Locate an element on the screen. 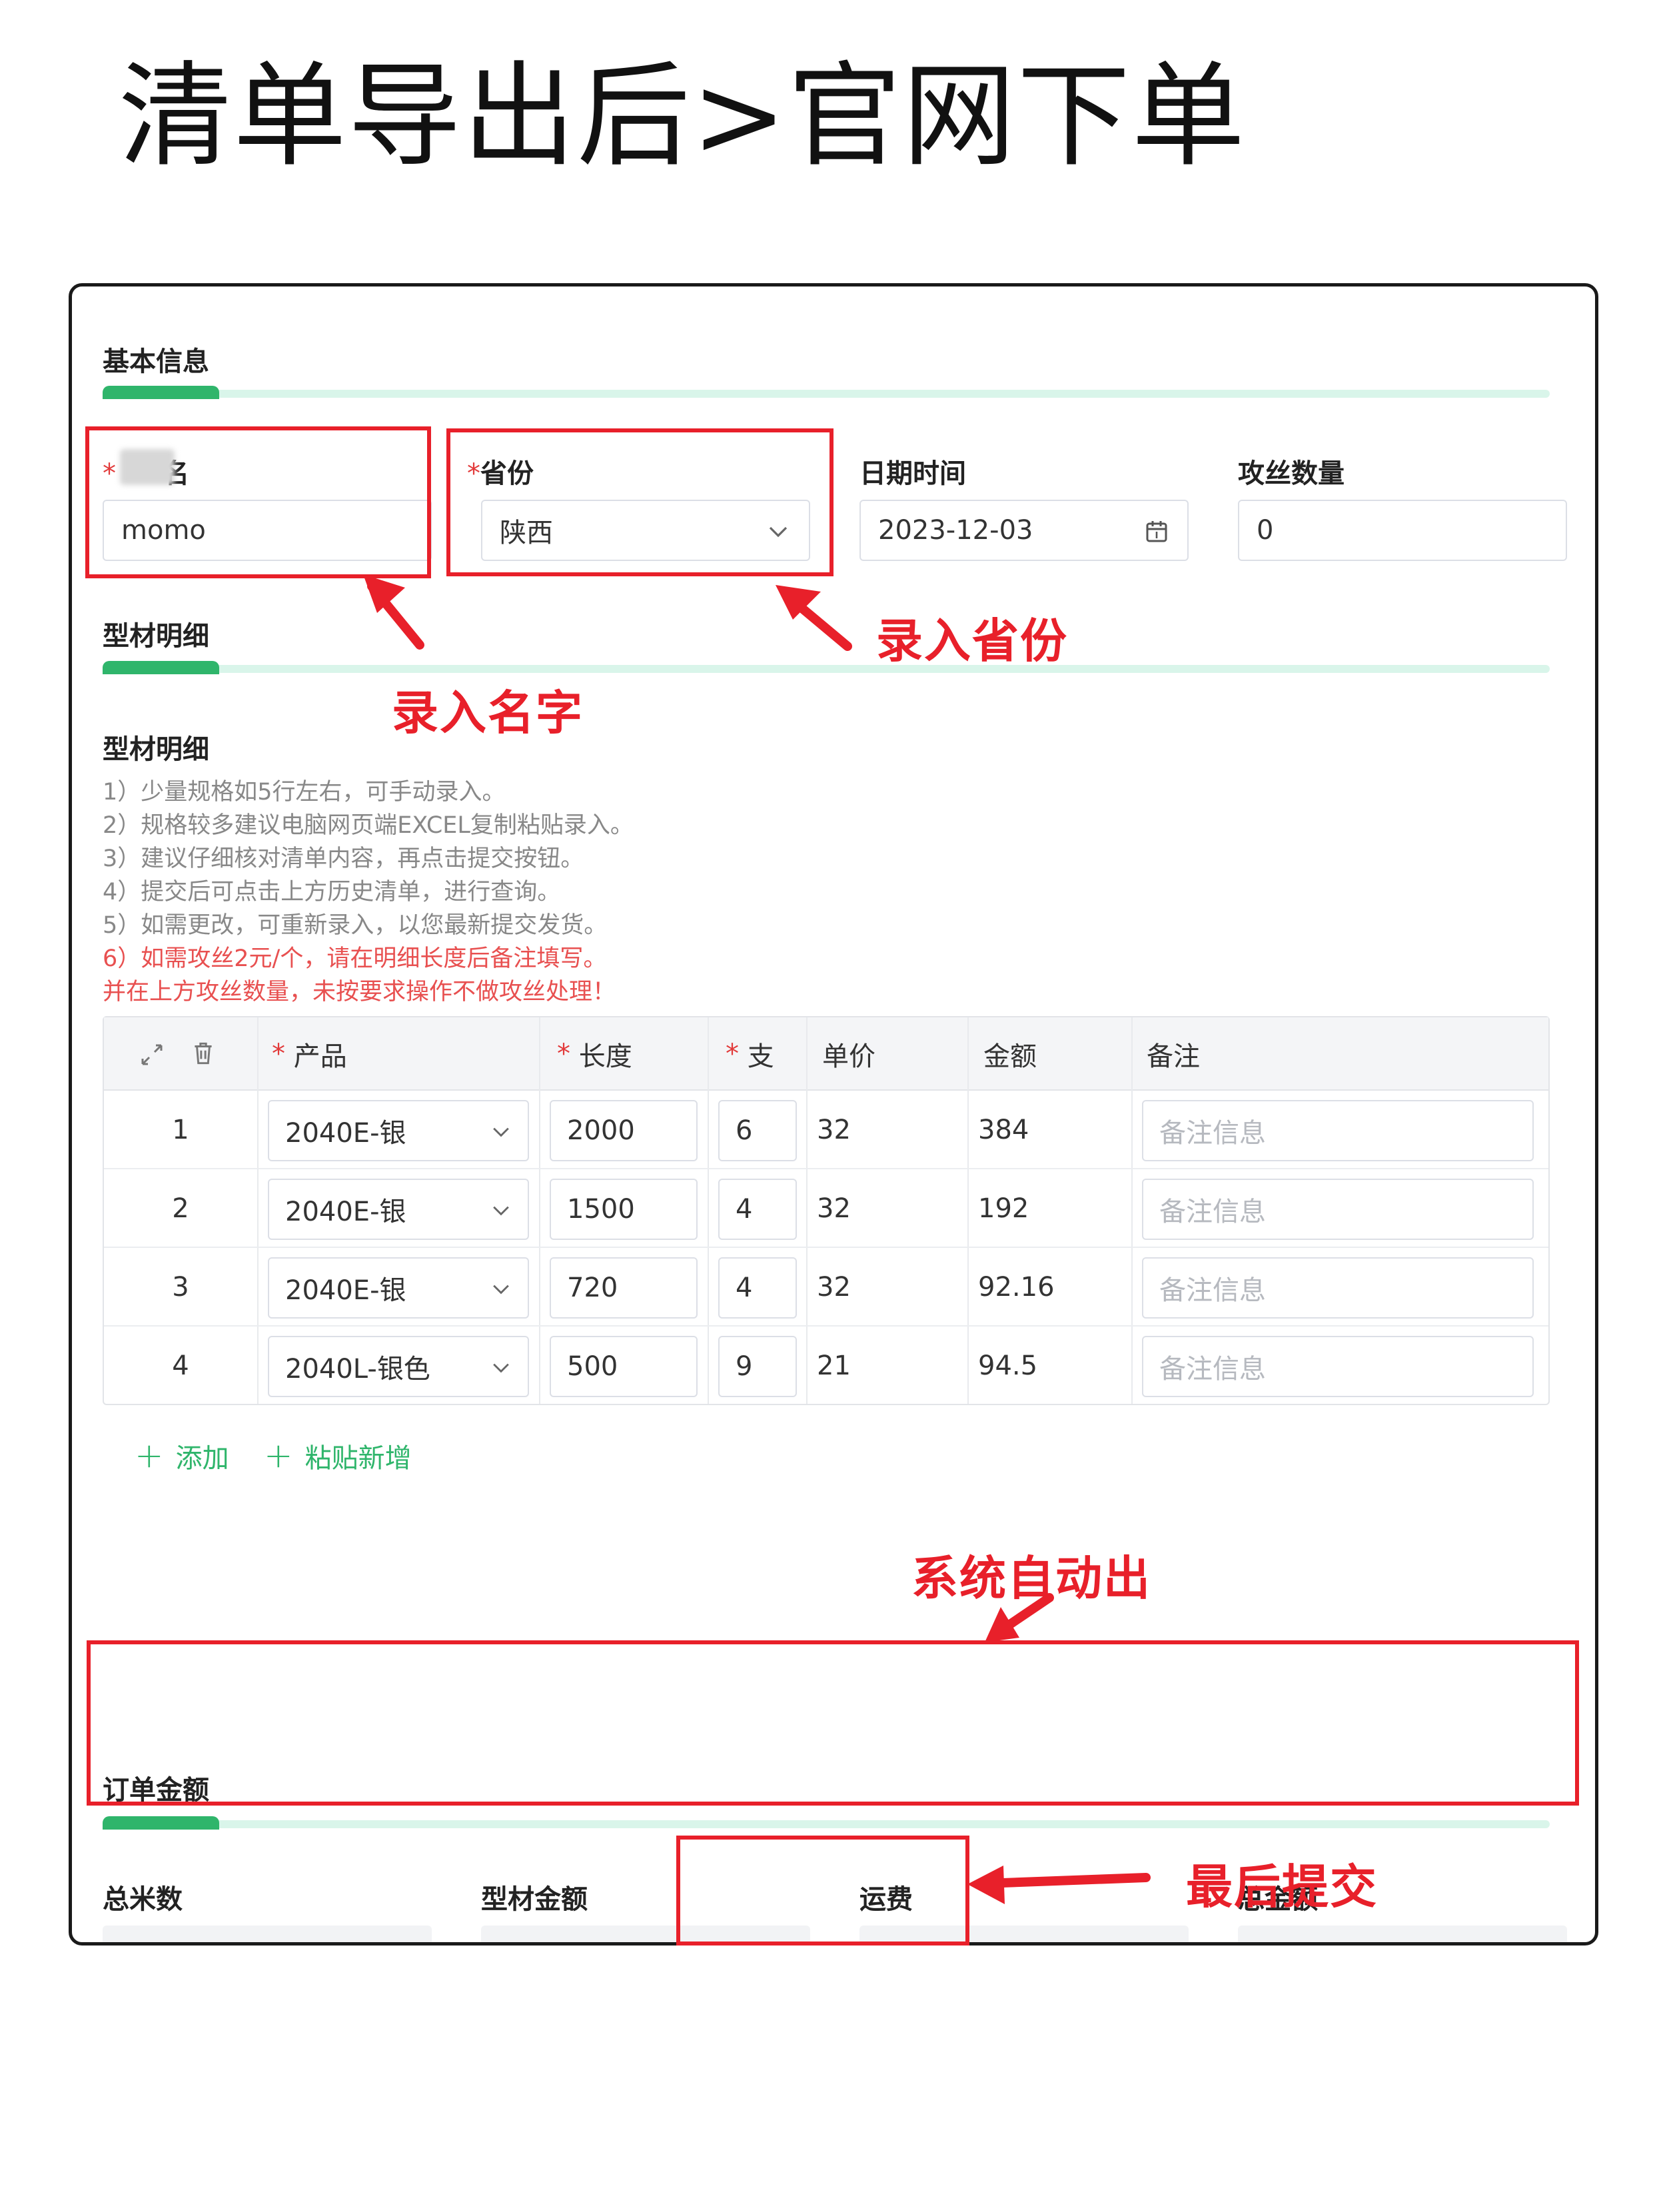 This screenshot has height=2212, width=1655. column-header-count: * 支 is located at coordinates (750, 1055).